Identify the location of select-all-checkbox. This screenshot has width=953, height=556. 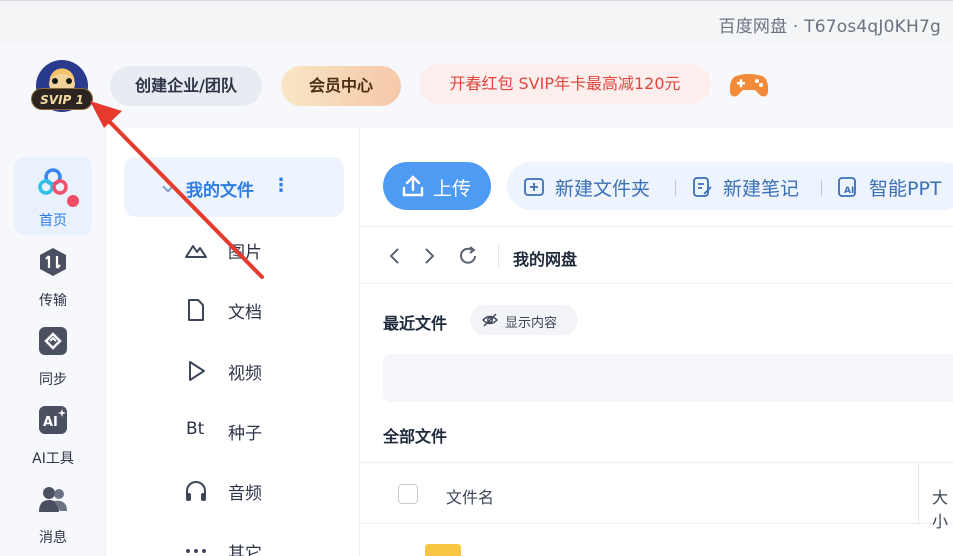
(408, 494).